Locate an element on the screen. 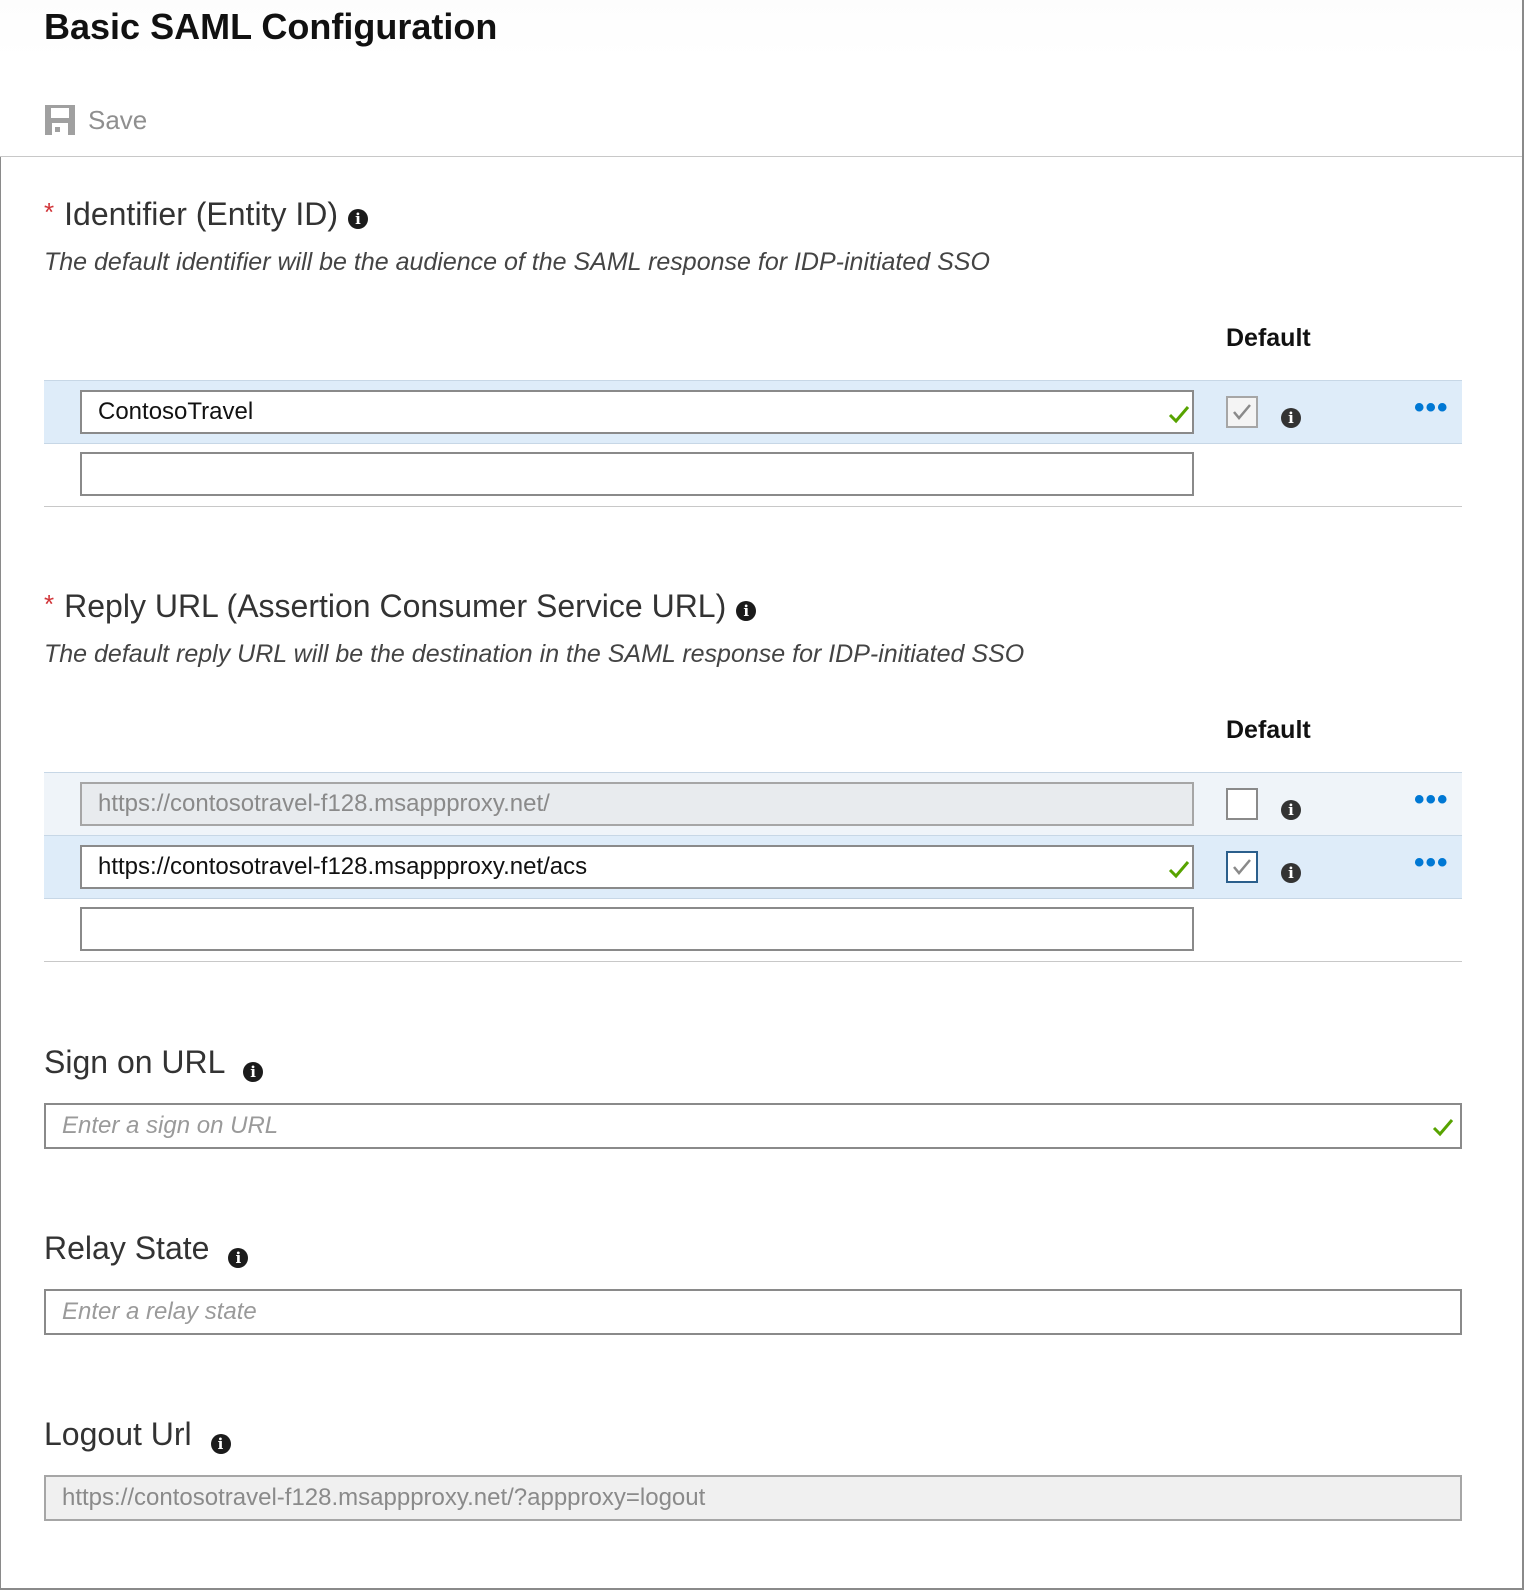 The width and height of the screenshot is (1526, 1592). identifier-title: * Identifier (Entity ID) i is located at coordinates (206, 214).